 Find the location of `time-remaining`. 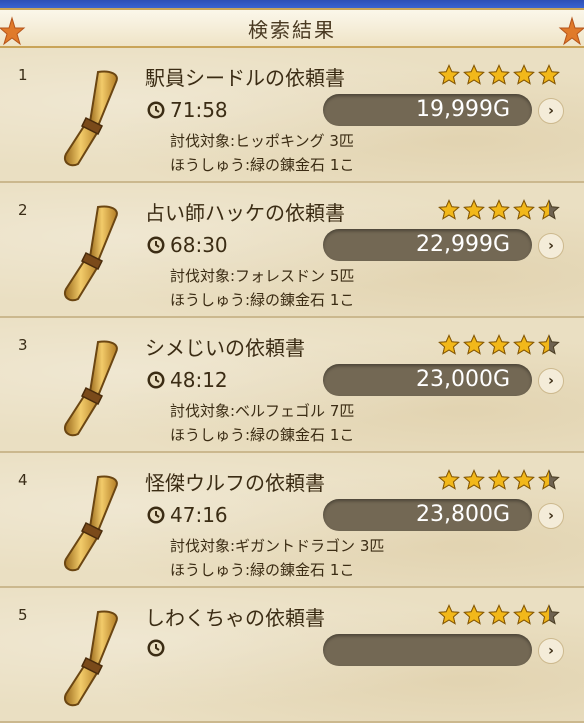

time-remaining is located at coordinates (158, 648).